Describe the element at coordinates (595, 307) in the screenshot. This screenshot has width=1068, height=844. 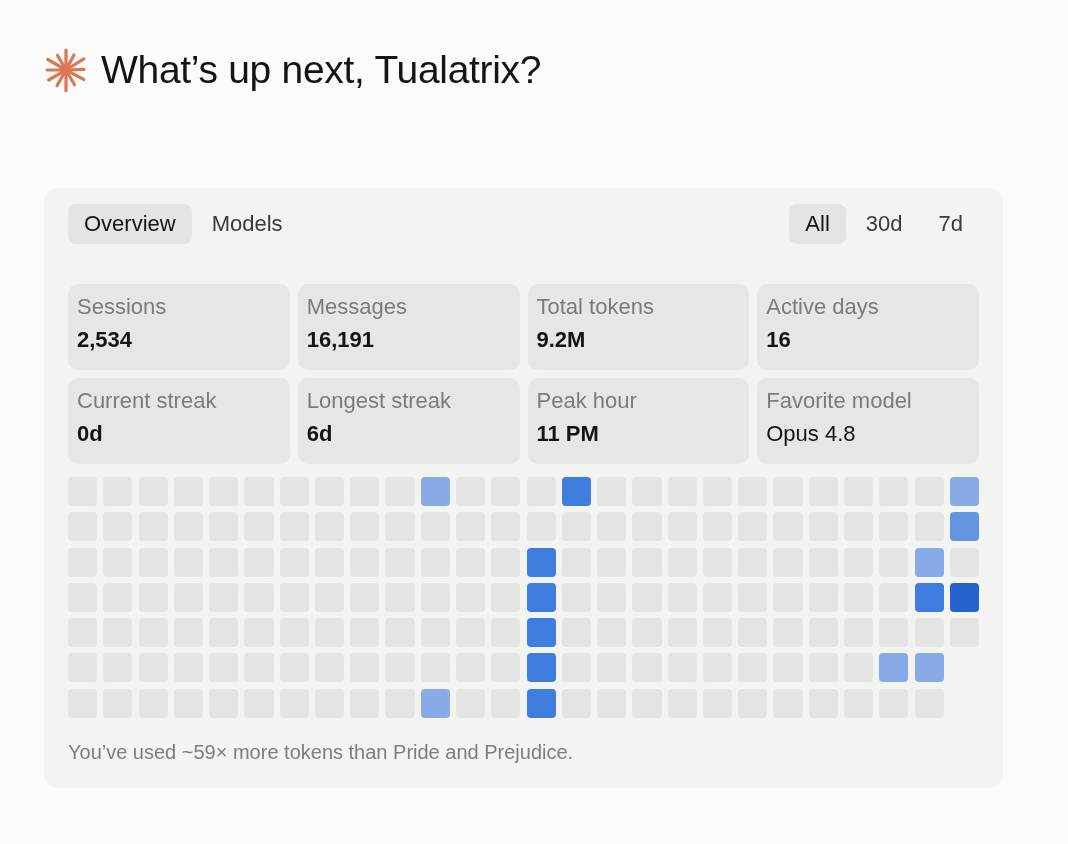
I see `stat-label: Total tokens` at that location.